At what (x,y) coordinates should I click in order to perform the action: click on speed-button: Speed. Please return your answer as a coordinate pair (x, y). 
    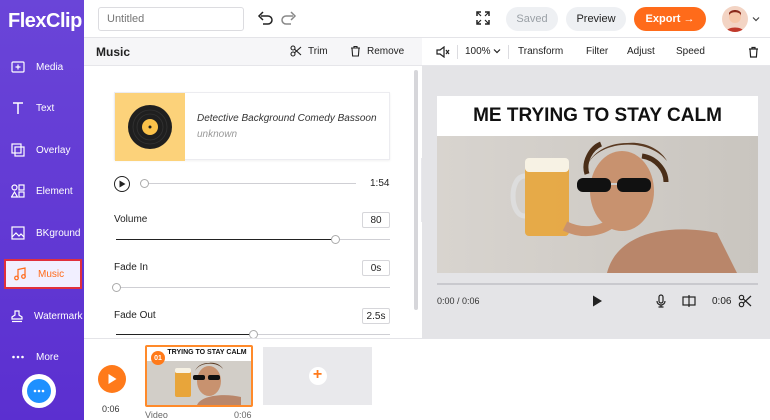
    Looking at the image, I should click on (690, 51).